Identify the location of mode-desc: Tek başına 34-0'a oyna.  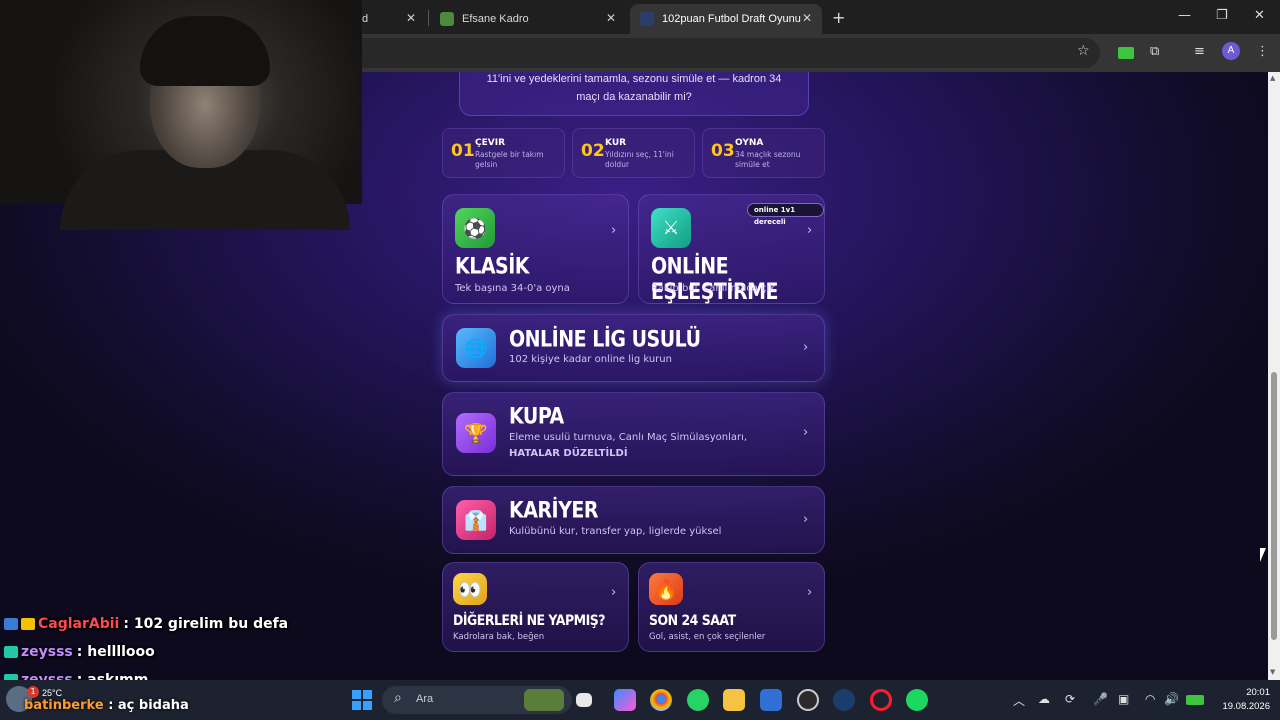
(512, 288).